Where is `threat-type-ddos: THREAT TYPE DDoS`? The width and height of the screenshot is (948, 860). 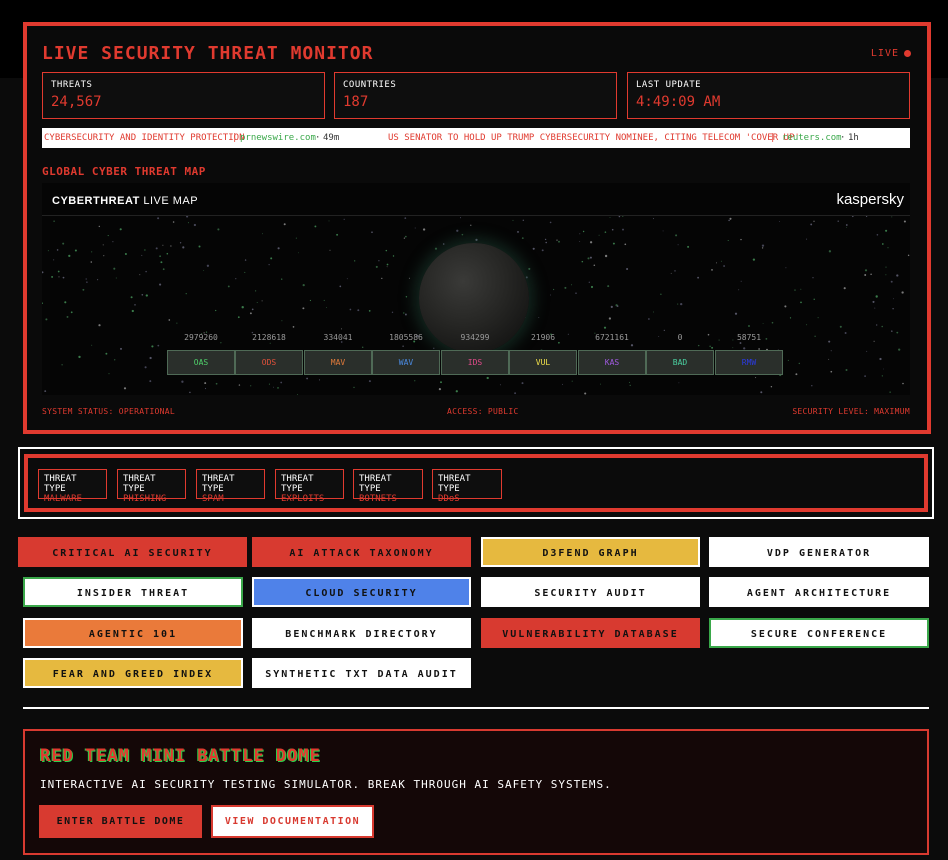
threat-type-ddos: THREAT TYPE DDoS is located at coordinates (467, 486).